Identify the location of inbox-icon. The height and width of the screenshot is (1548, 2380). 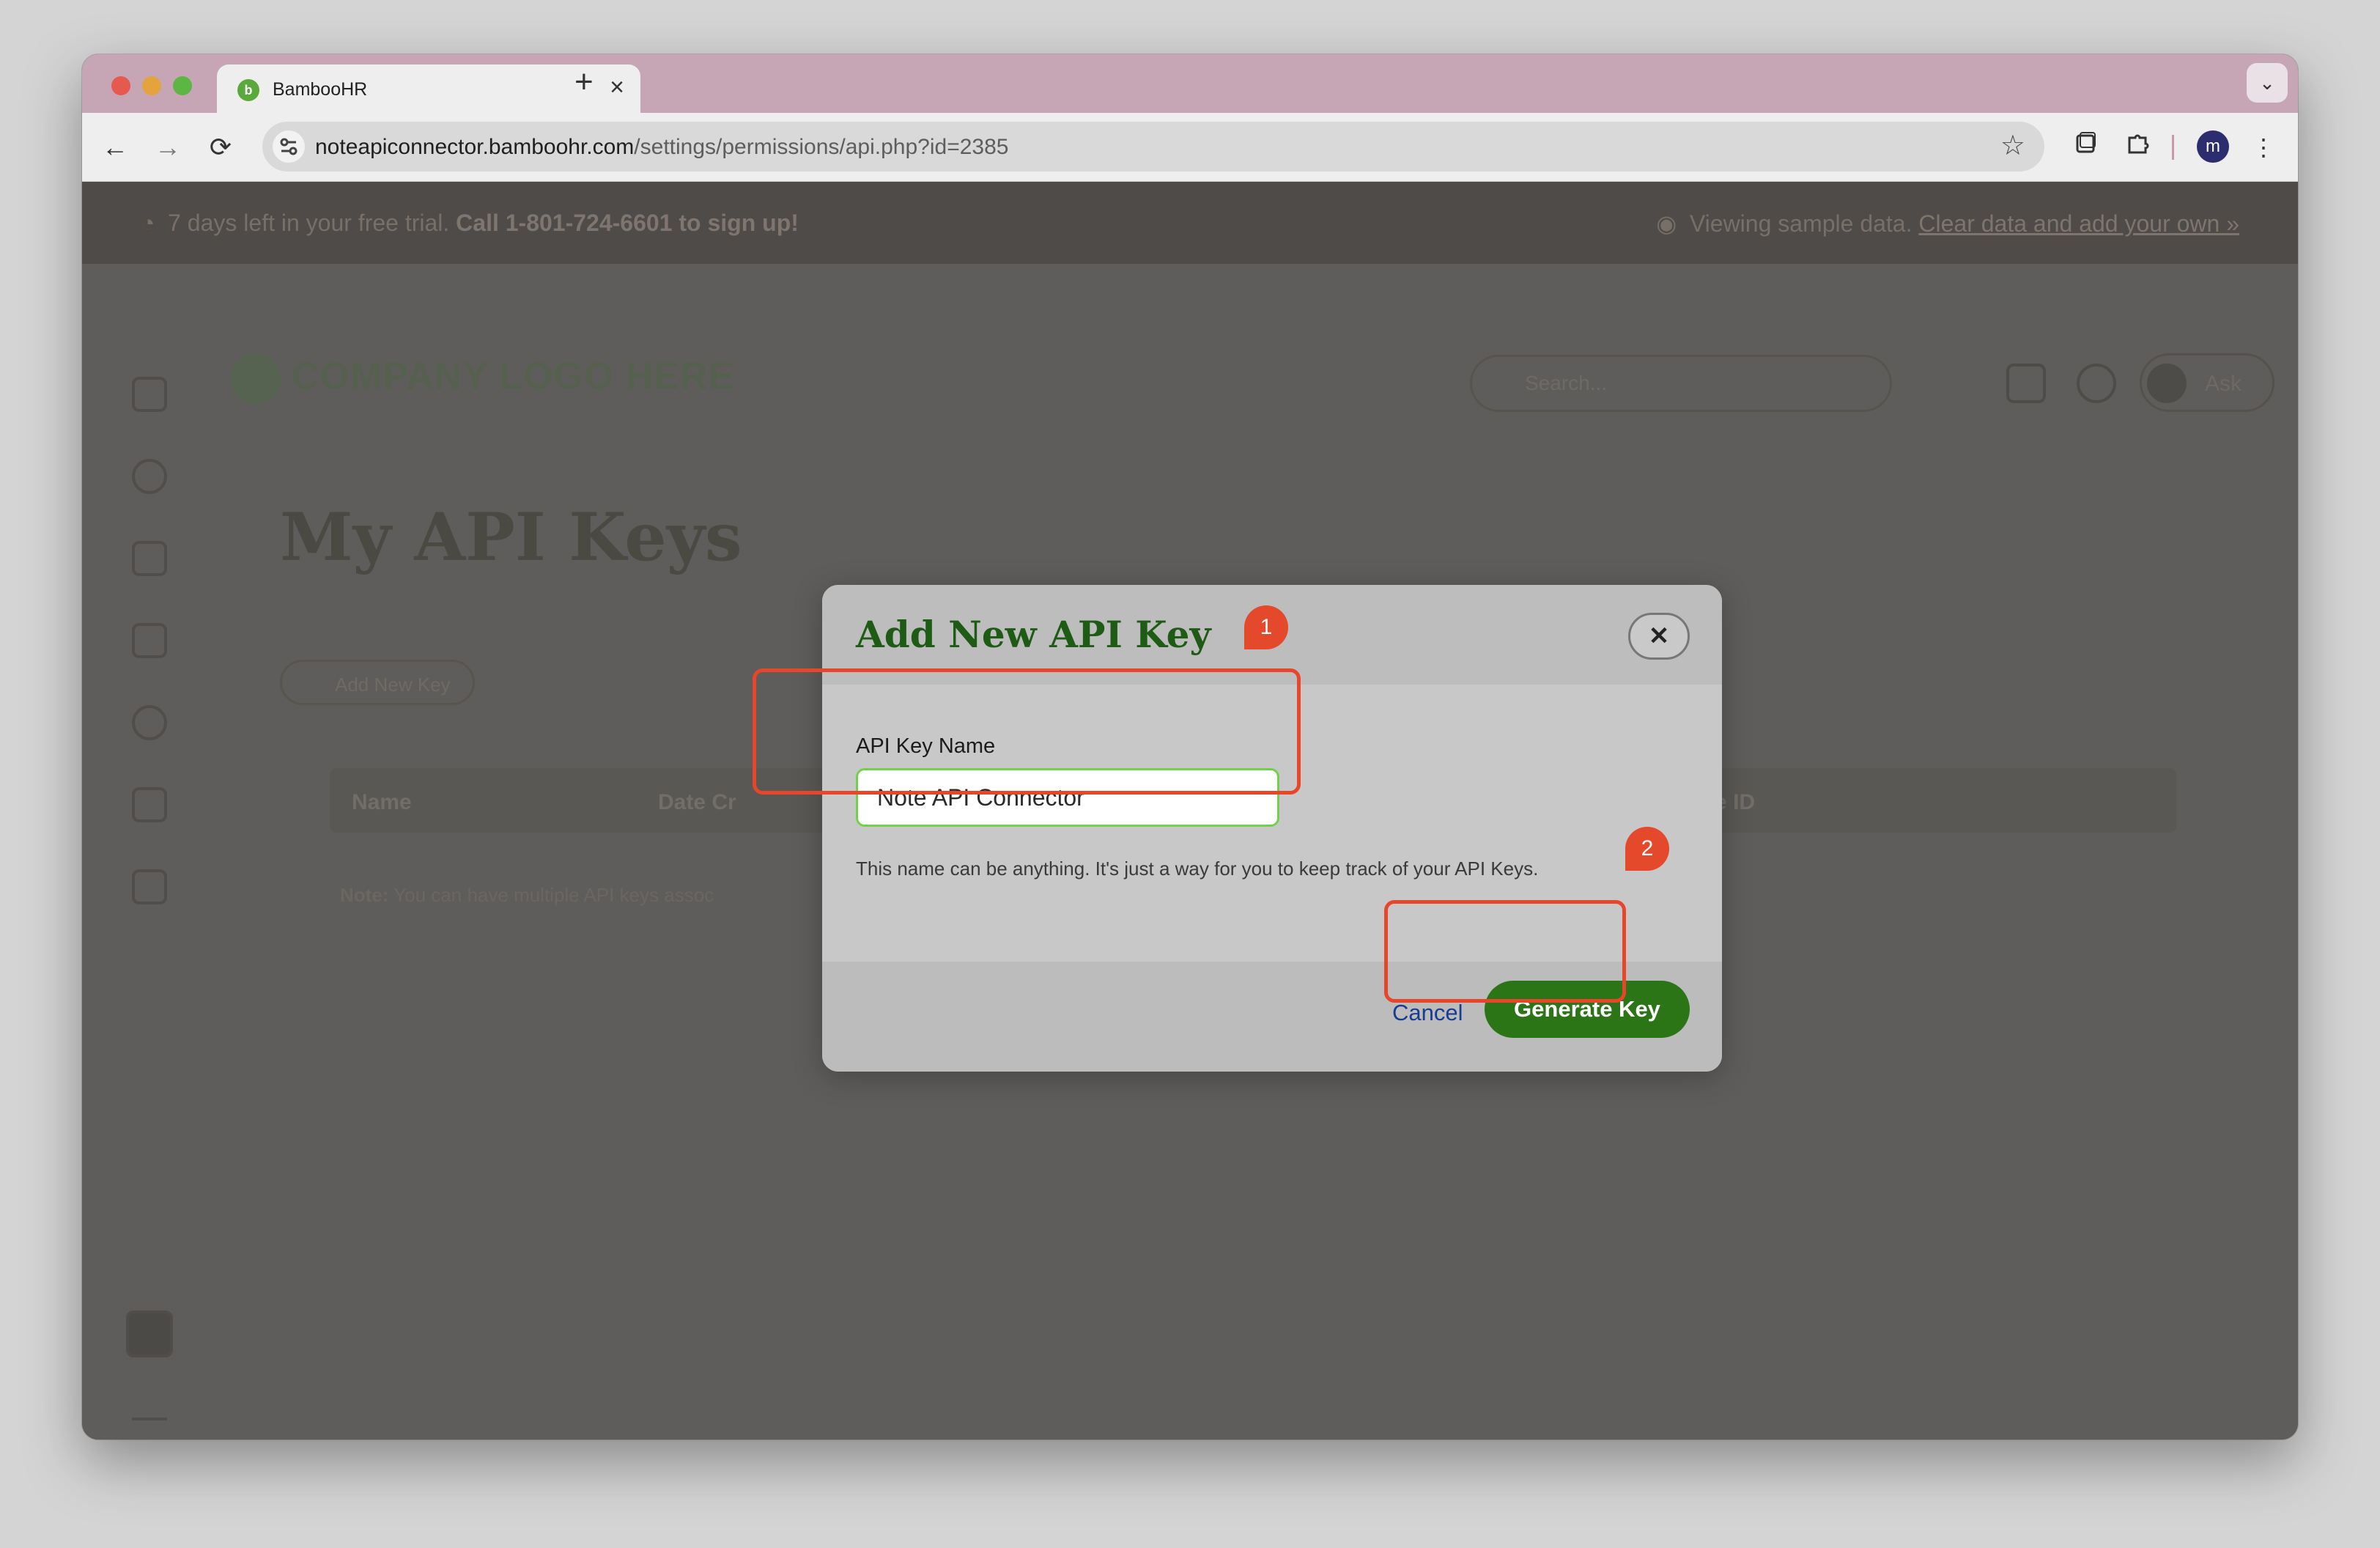
(2026, 383).